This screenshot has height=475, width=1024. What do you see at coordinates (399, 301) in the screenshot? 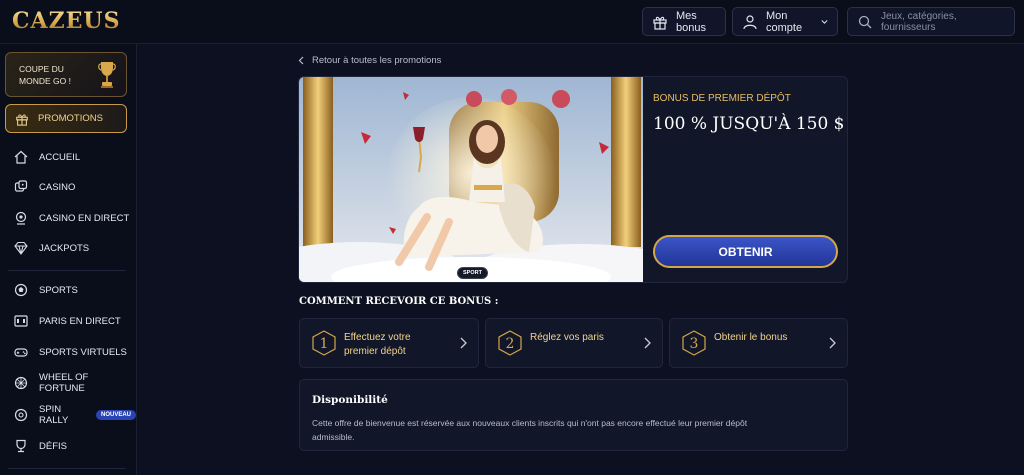
I see `how-to-title: COMMENT RECEVOIR CE BONUS :` at bounding box center [399, 301].